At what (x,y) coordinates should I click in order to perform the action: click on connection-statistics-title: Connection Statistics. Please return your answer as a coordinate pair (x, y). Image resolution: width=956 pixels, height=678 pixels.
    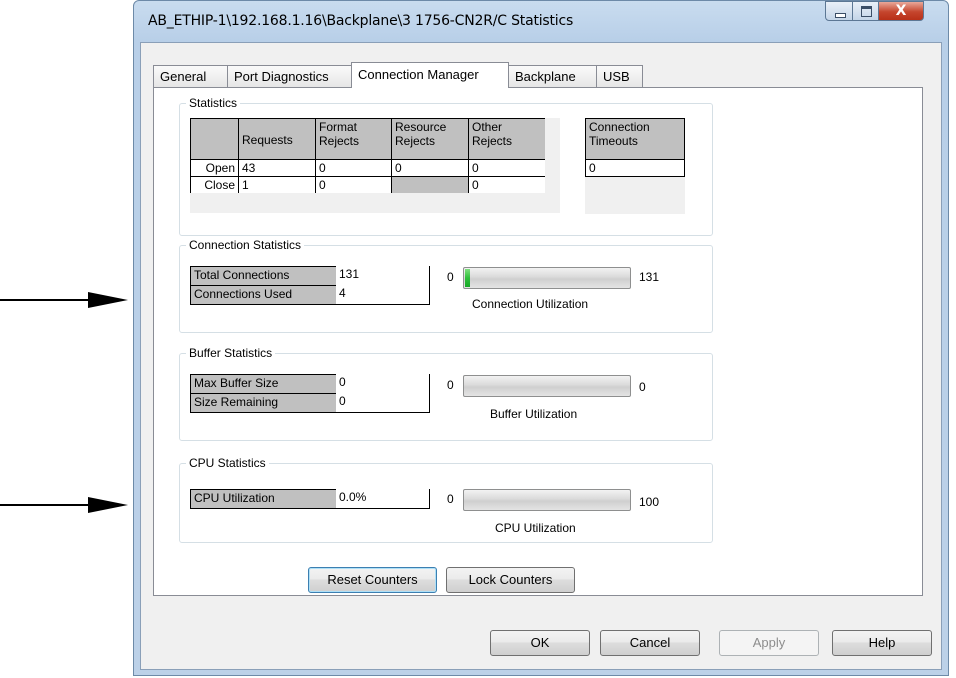
    Looking at the image, I should click on (245, 245).